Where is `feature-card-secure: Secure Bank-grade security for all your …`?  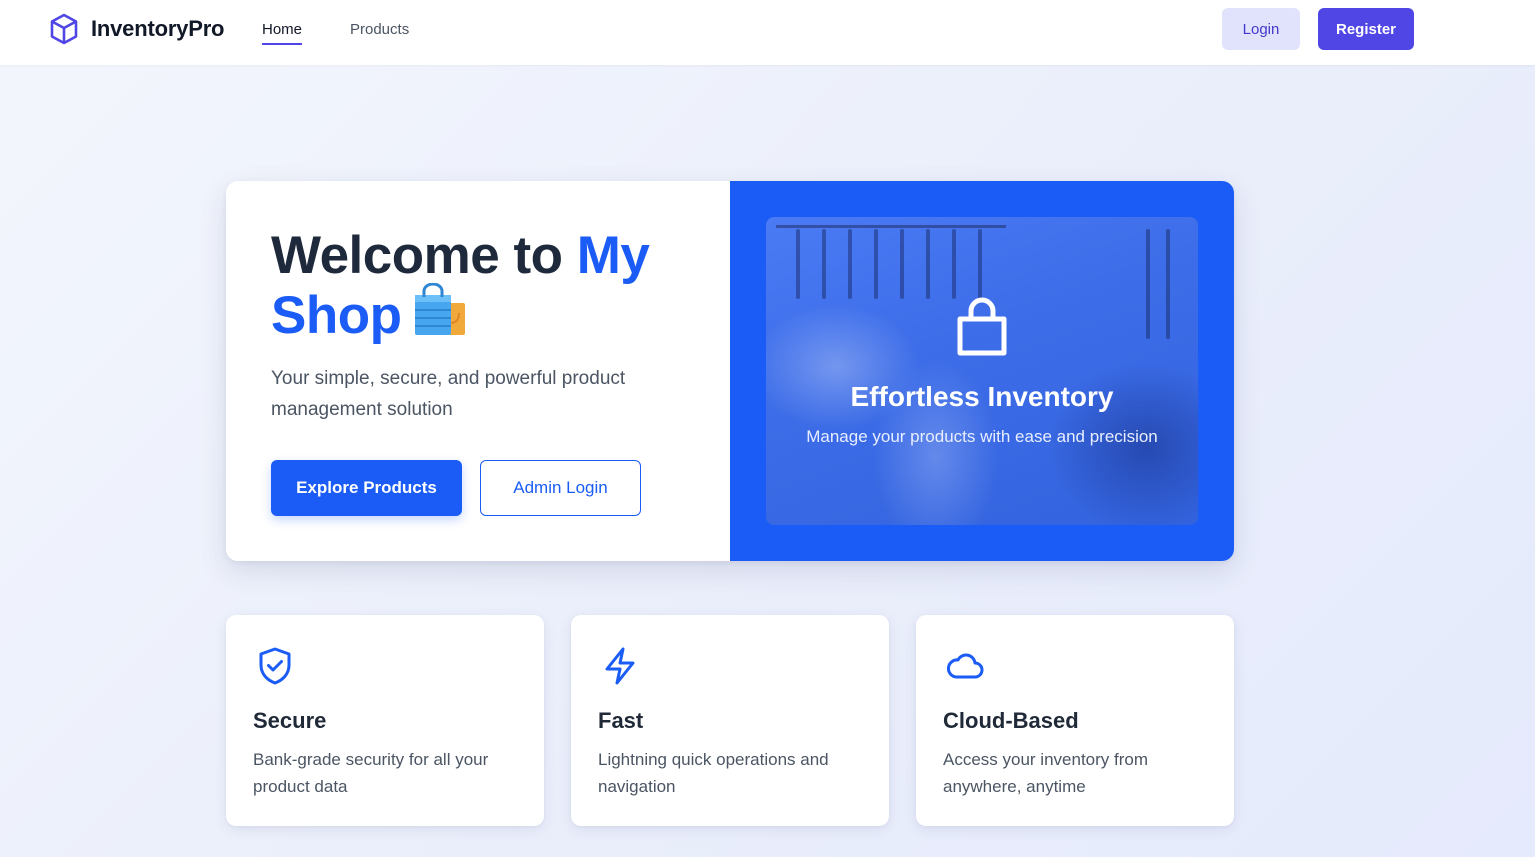
feature-card-secure: Secure Bank-grade security for all your … is located at coordinates (385, 720).